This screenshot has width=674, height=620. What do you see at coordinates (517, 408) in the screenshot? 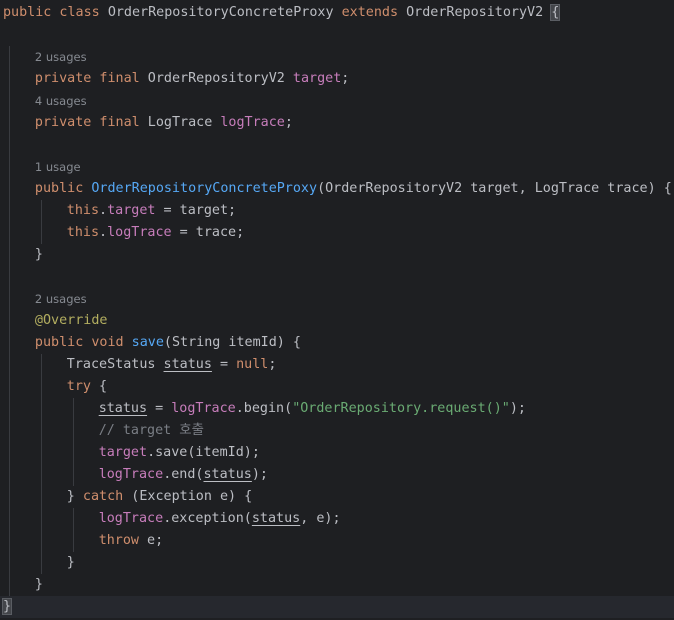
I see `code-token: );` at bounding box center [517, 408].